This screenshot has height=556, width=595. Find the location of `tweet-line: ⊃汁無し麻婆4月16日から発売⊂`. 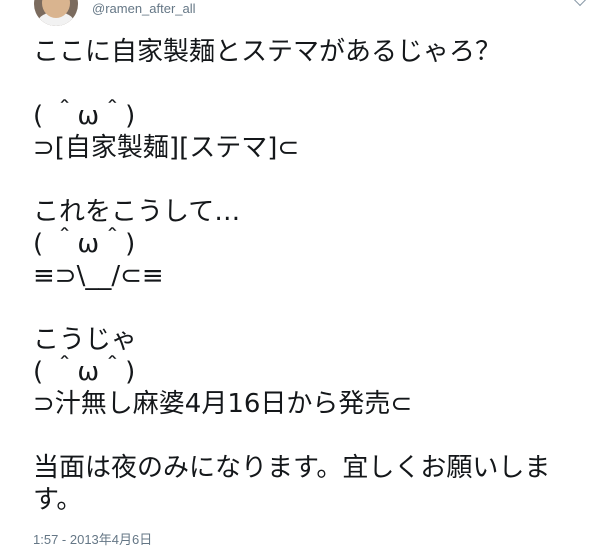

tweet-line: ⊃汁無し麻婆4月16日から発売⊂ is located at coordinates (223, 404).